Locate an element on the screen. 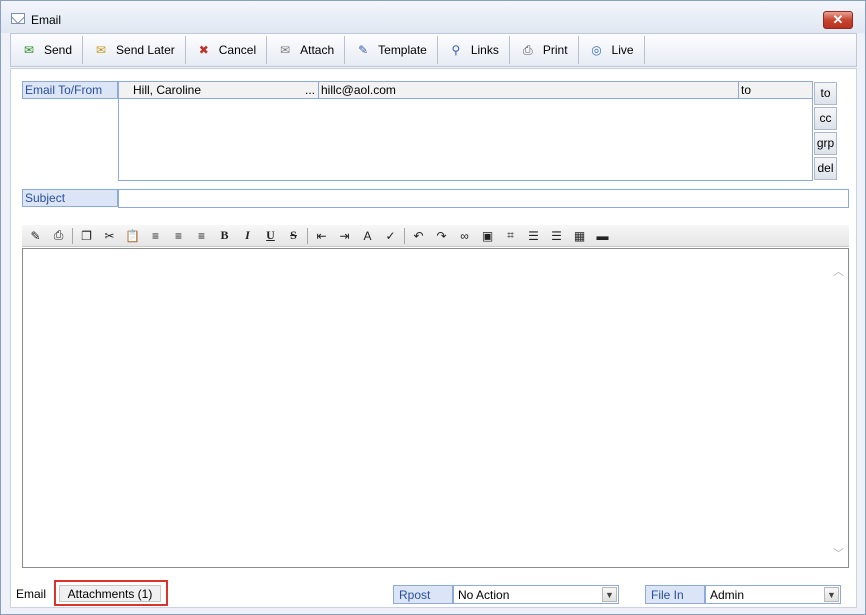  strikethrough-icon: S is located at coordinates (293, 236).